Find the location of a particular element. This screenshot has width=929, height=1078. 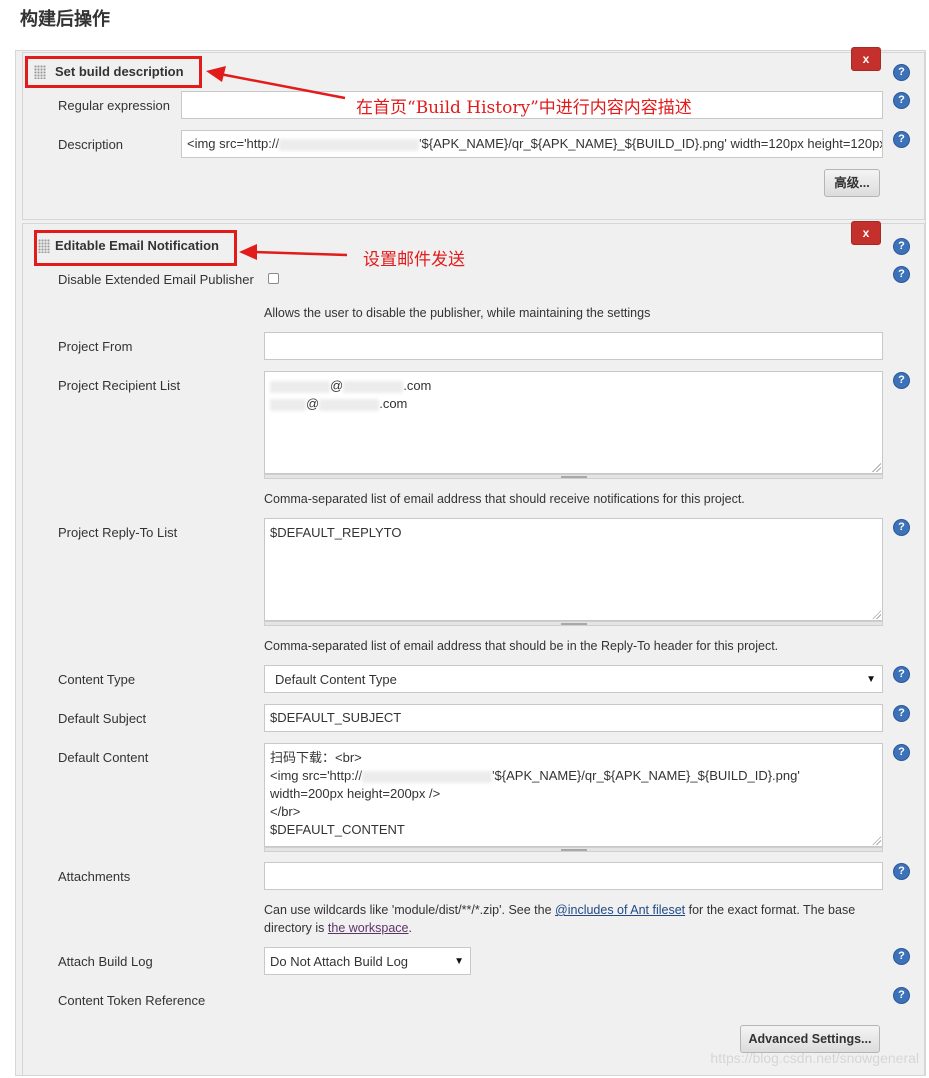

content-token-label: Content Token Reference is located at coordinates (132, 1000).